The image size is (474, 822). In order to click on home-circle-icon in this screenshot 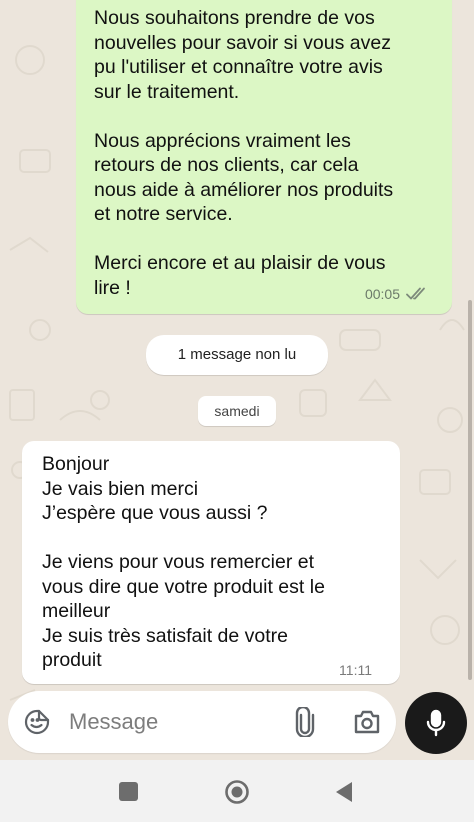, I will do `click(237, 792)`.